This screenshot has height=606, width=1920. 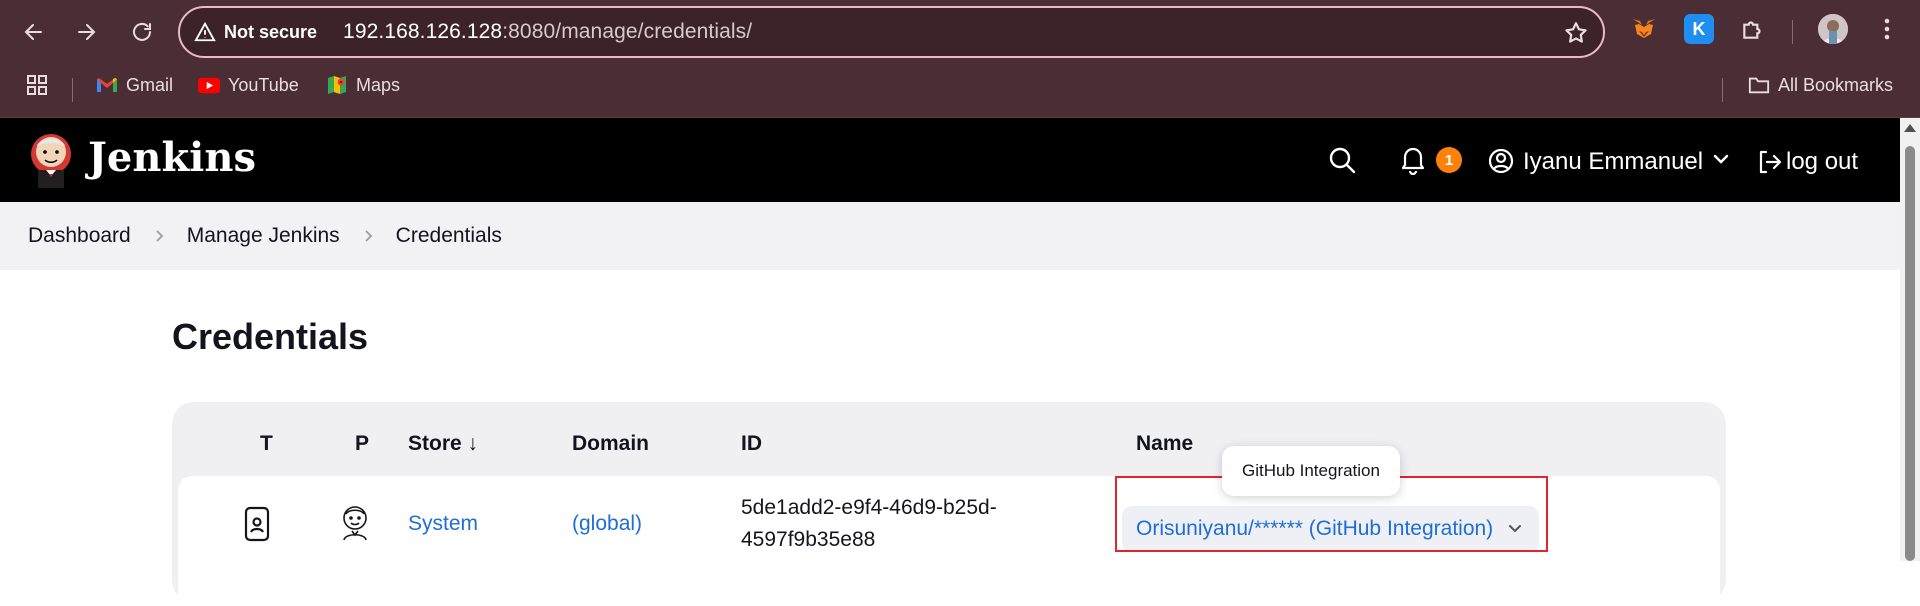 I want to click on logout-icon-wrap, so click(x=1769, y=164).